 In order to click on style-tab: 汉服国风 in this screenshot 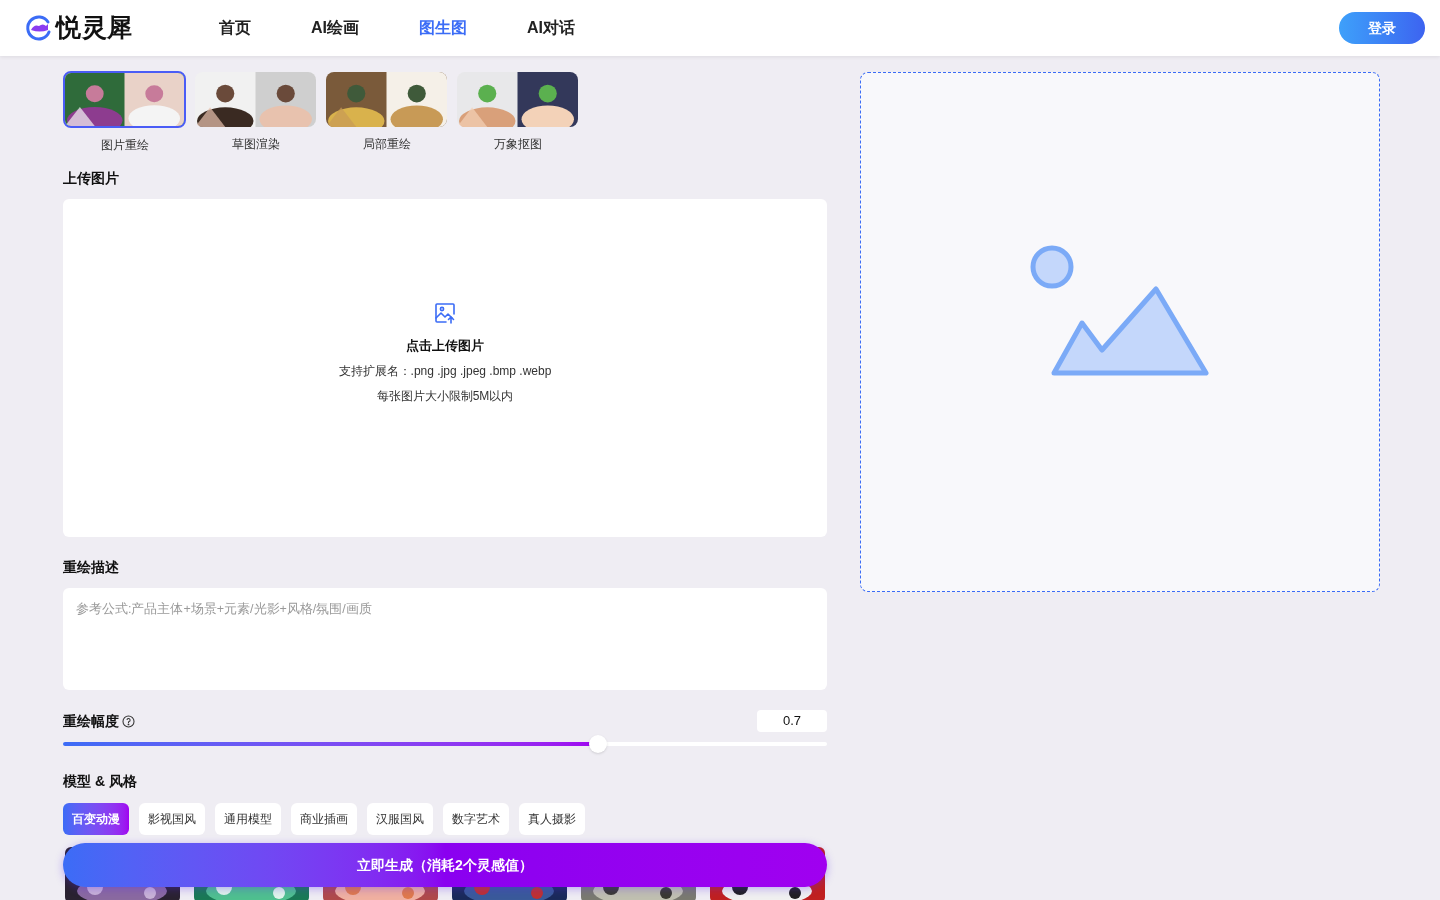, I will do `click(400, 819)`.